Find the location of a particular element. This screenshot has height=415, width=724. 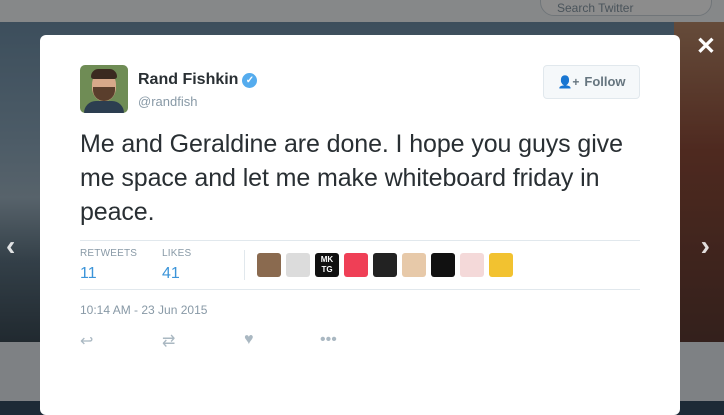

follow-button: 👤+ Follow is located at coordinates (591, 82).